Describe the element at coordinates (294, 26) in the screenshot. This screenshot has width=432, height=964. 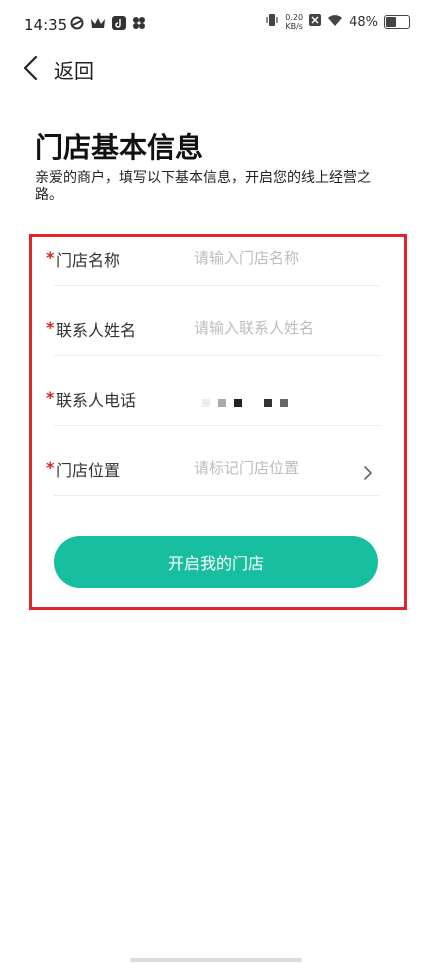
I see `net-speed-unit: KB/s` at that location.